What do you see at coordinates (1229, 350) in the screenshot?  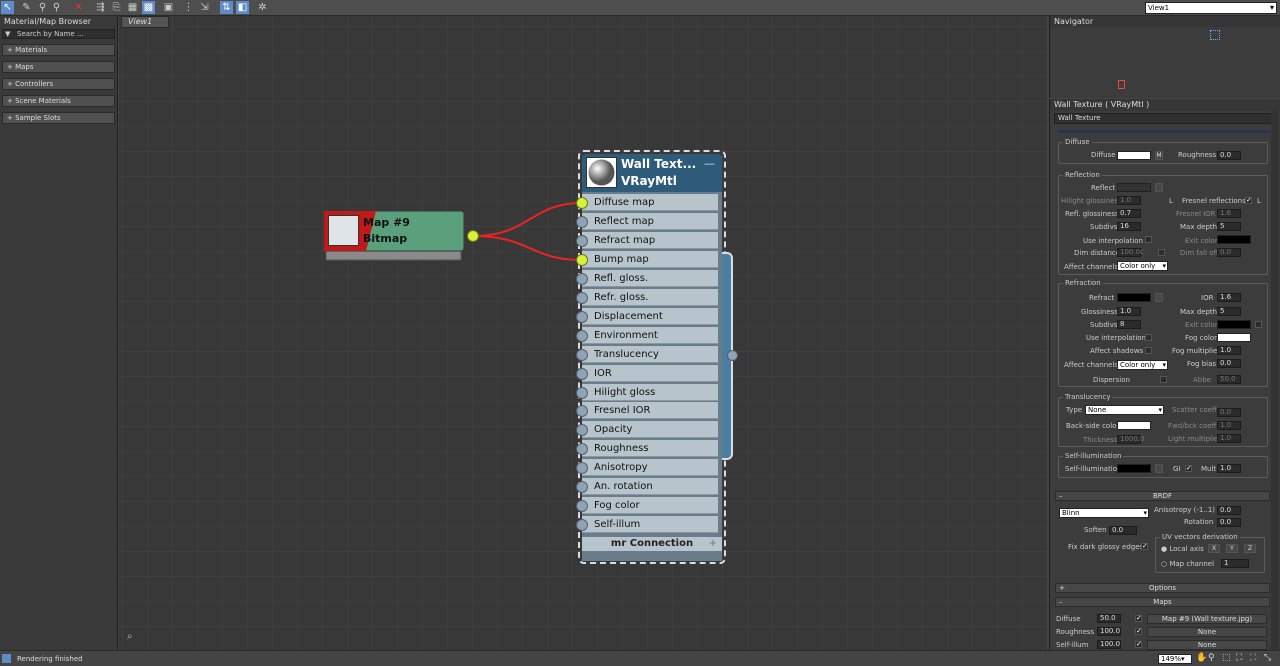 I see `fog-mult-field: 1.0` at bounding box center [1229, 350].